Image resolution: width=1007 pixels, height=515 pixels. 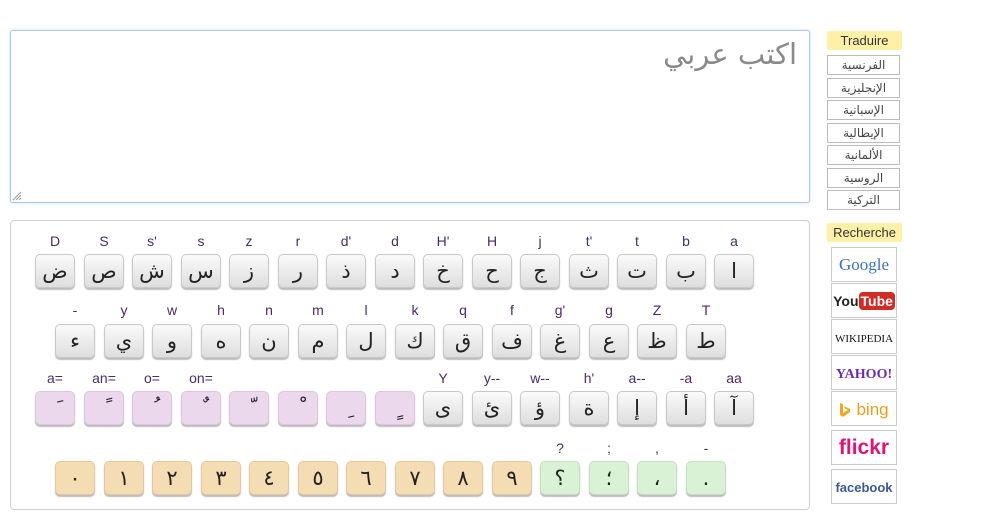 I want to click on yahoo-logo-icon: YAHOO!, so click(x=864, y=374).